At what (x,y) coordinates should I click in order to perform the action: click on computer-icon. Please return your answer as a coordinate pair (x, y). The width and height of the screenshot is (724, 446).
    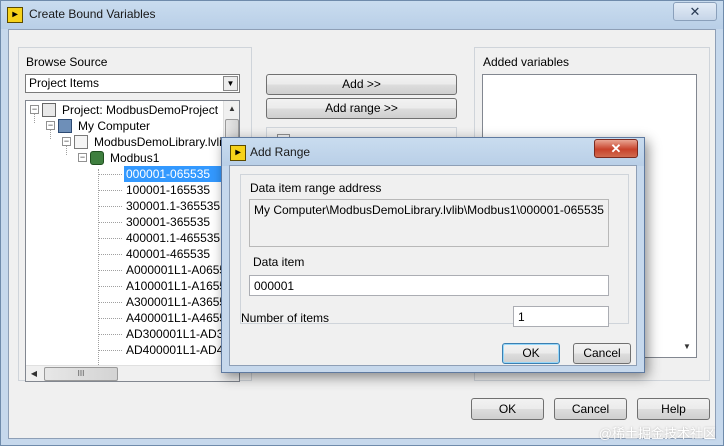
    Looking at the image, I should click on (65, 126).